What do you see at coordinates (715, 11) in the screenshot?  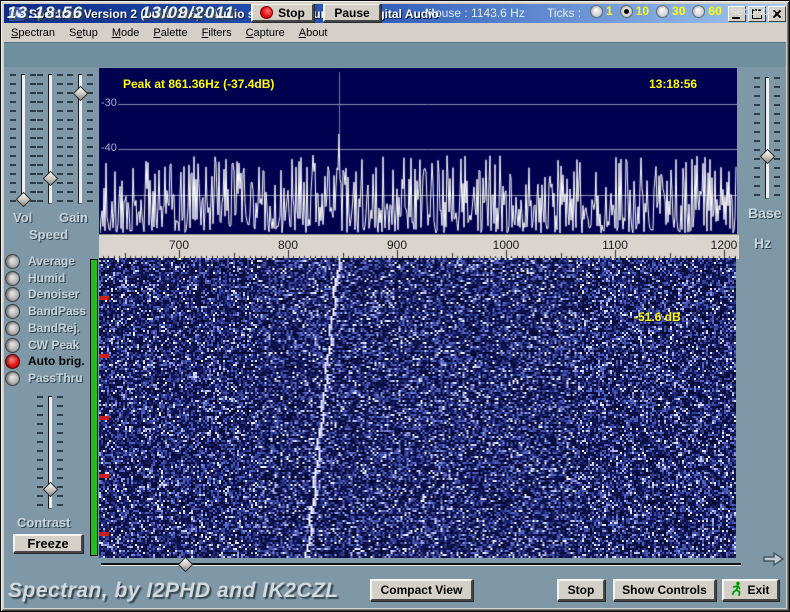 I see `ticks-option-label: 60` at bounding box center [715, 11].